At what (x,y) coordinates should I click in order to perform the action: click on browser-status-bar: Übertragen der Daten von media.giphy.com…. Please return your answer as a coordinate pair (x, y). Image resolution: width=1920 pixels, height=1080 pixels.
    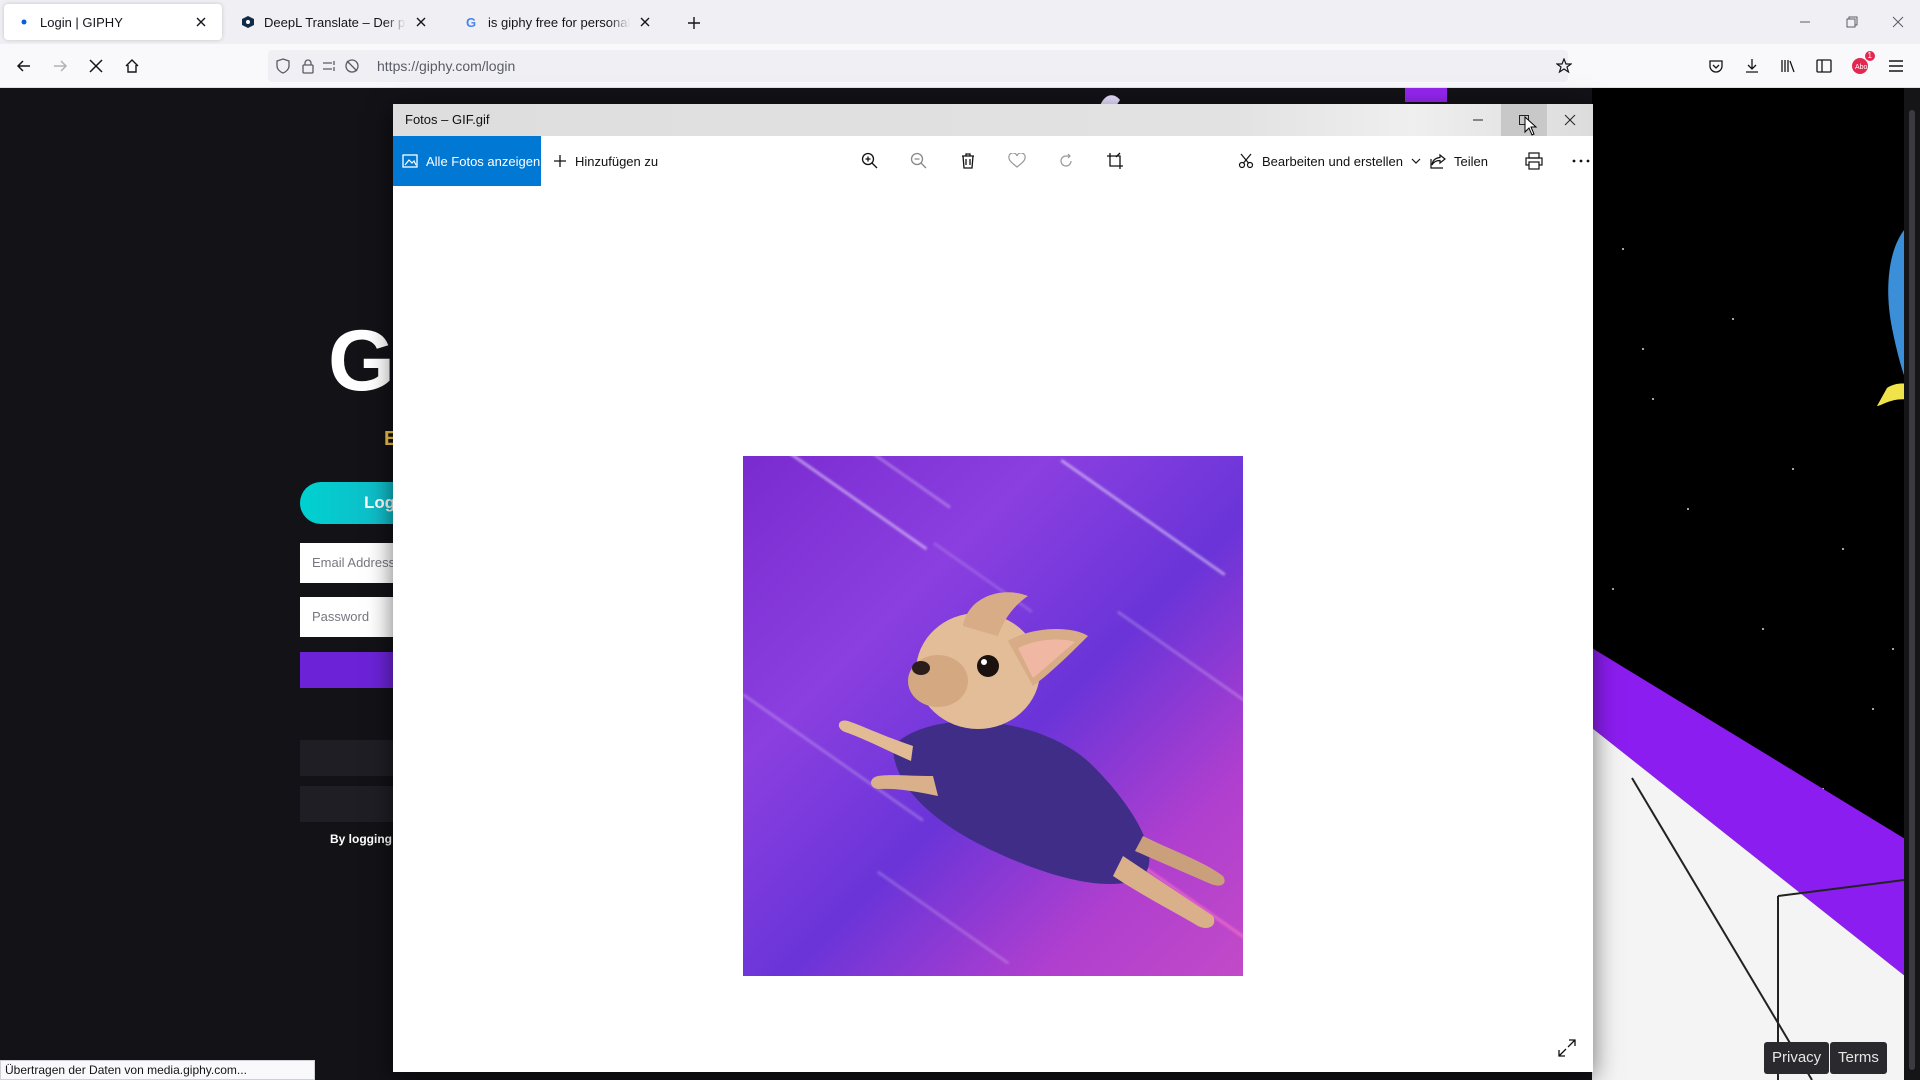
    Looking at the image, I should click on (157, 1070).